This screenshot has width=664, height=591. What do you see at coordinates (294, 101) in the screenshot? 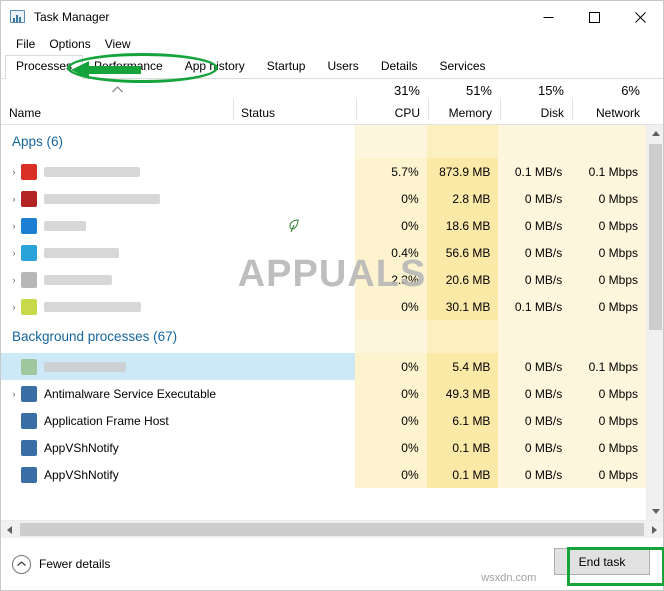
I see `column-header-status: Status` at bounding box center [294, 101].